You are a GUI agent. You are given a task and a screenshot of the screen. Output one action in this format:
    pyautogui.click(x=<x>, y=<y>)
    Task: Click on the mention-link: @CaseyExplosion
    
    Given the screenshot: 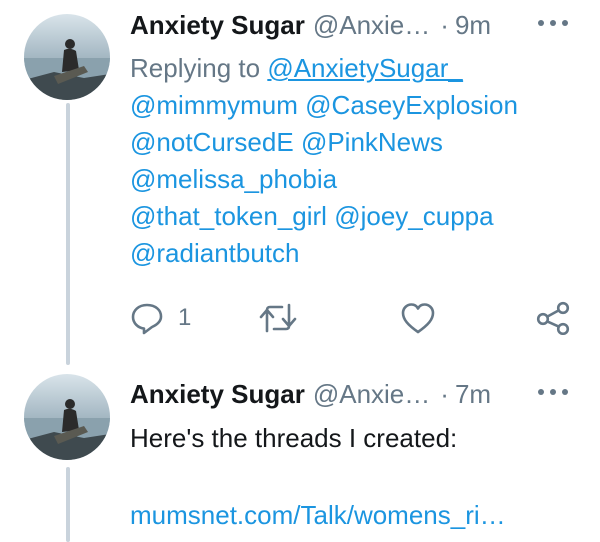 What is the action you would take?
    pyautogui.click(x=411, y=105)
    